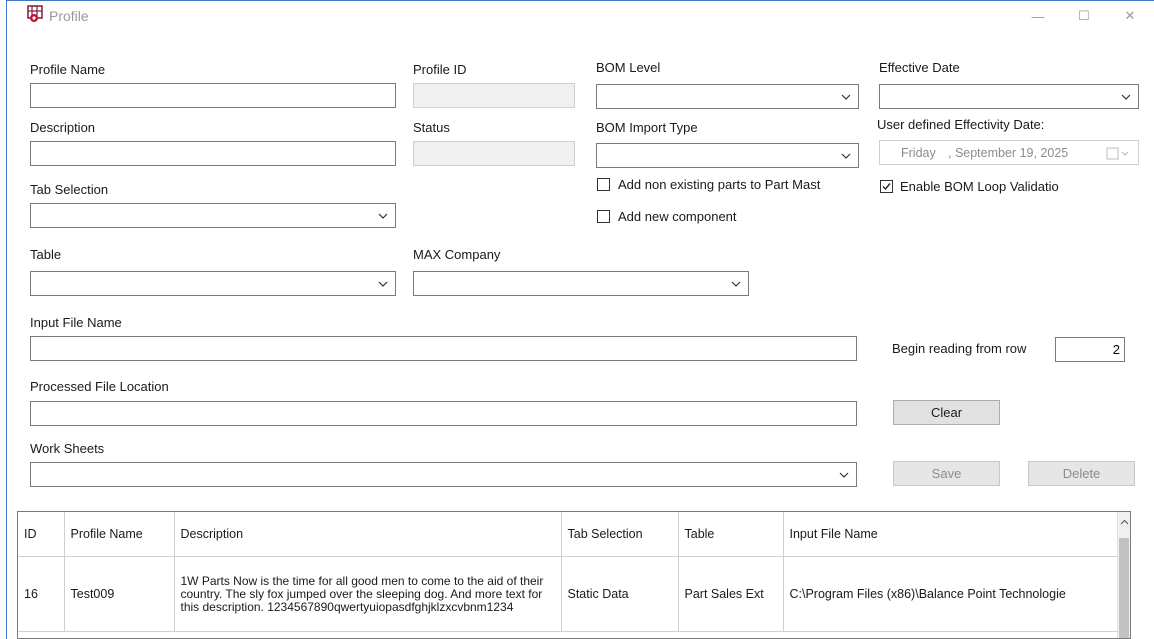 This screenshot has width=1154, height=639. Describe the element at coordinates (368, 534) in the screenshot. I see `column-header-description: Description` at that location.